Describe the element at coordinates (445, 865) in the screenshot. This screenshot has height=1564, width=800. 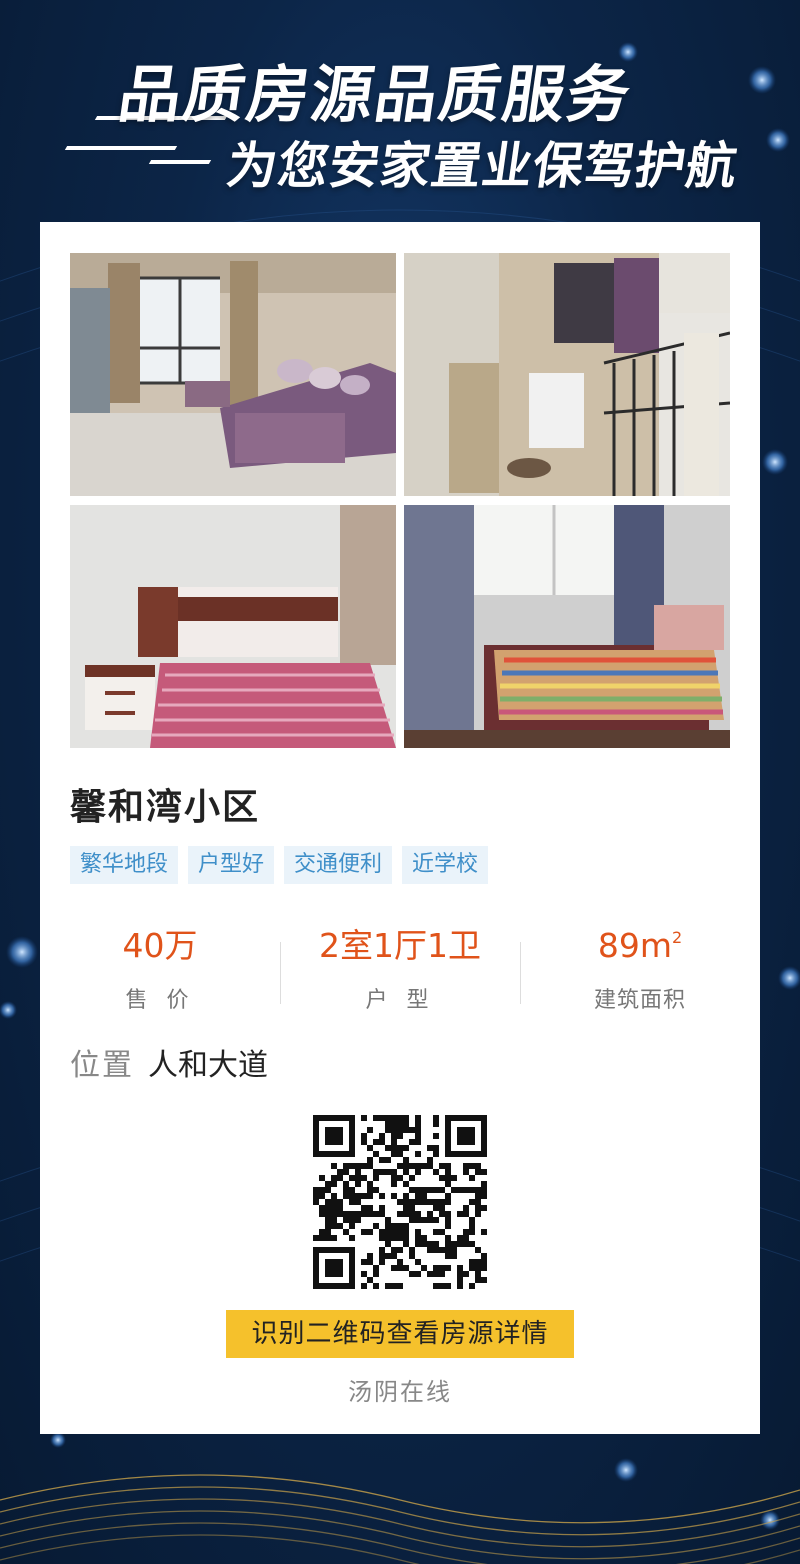
I see `feature-tag: 近学校` at that location.